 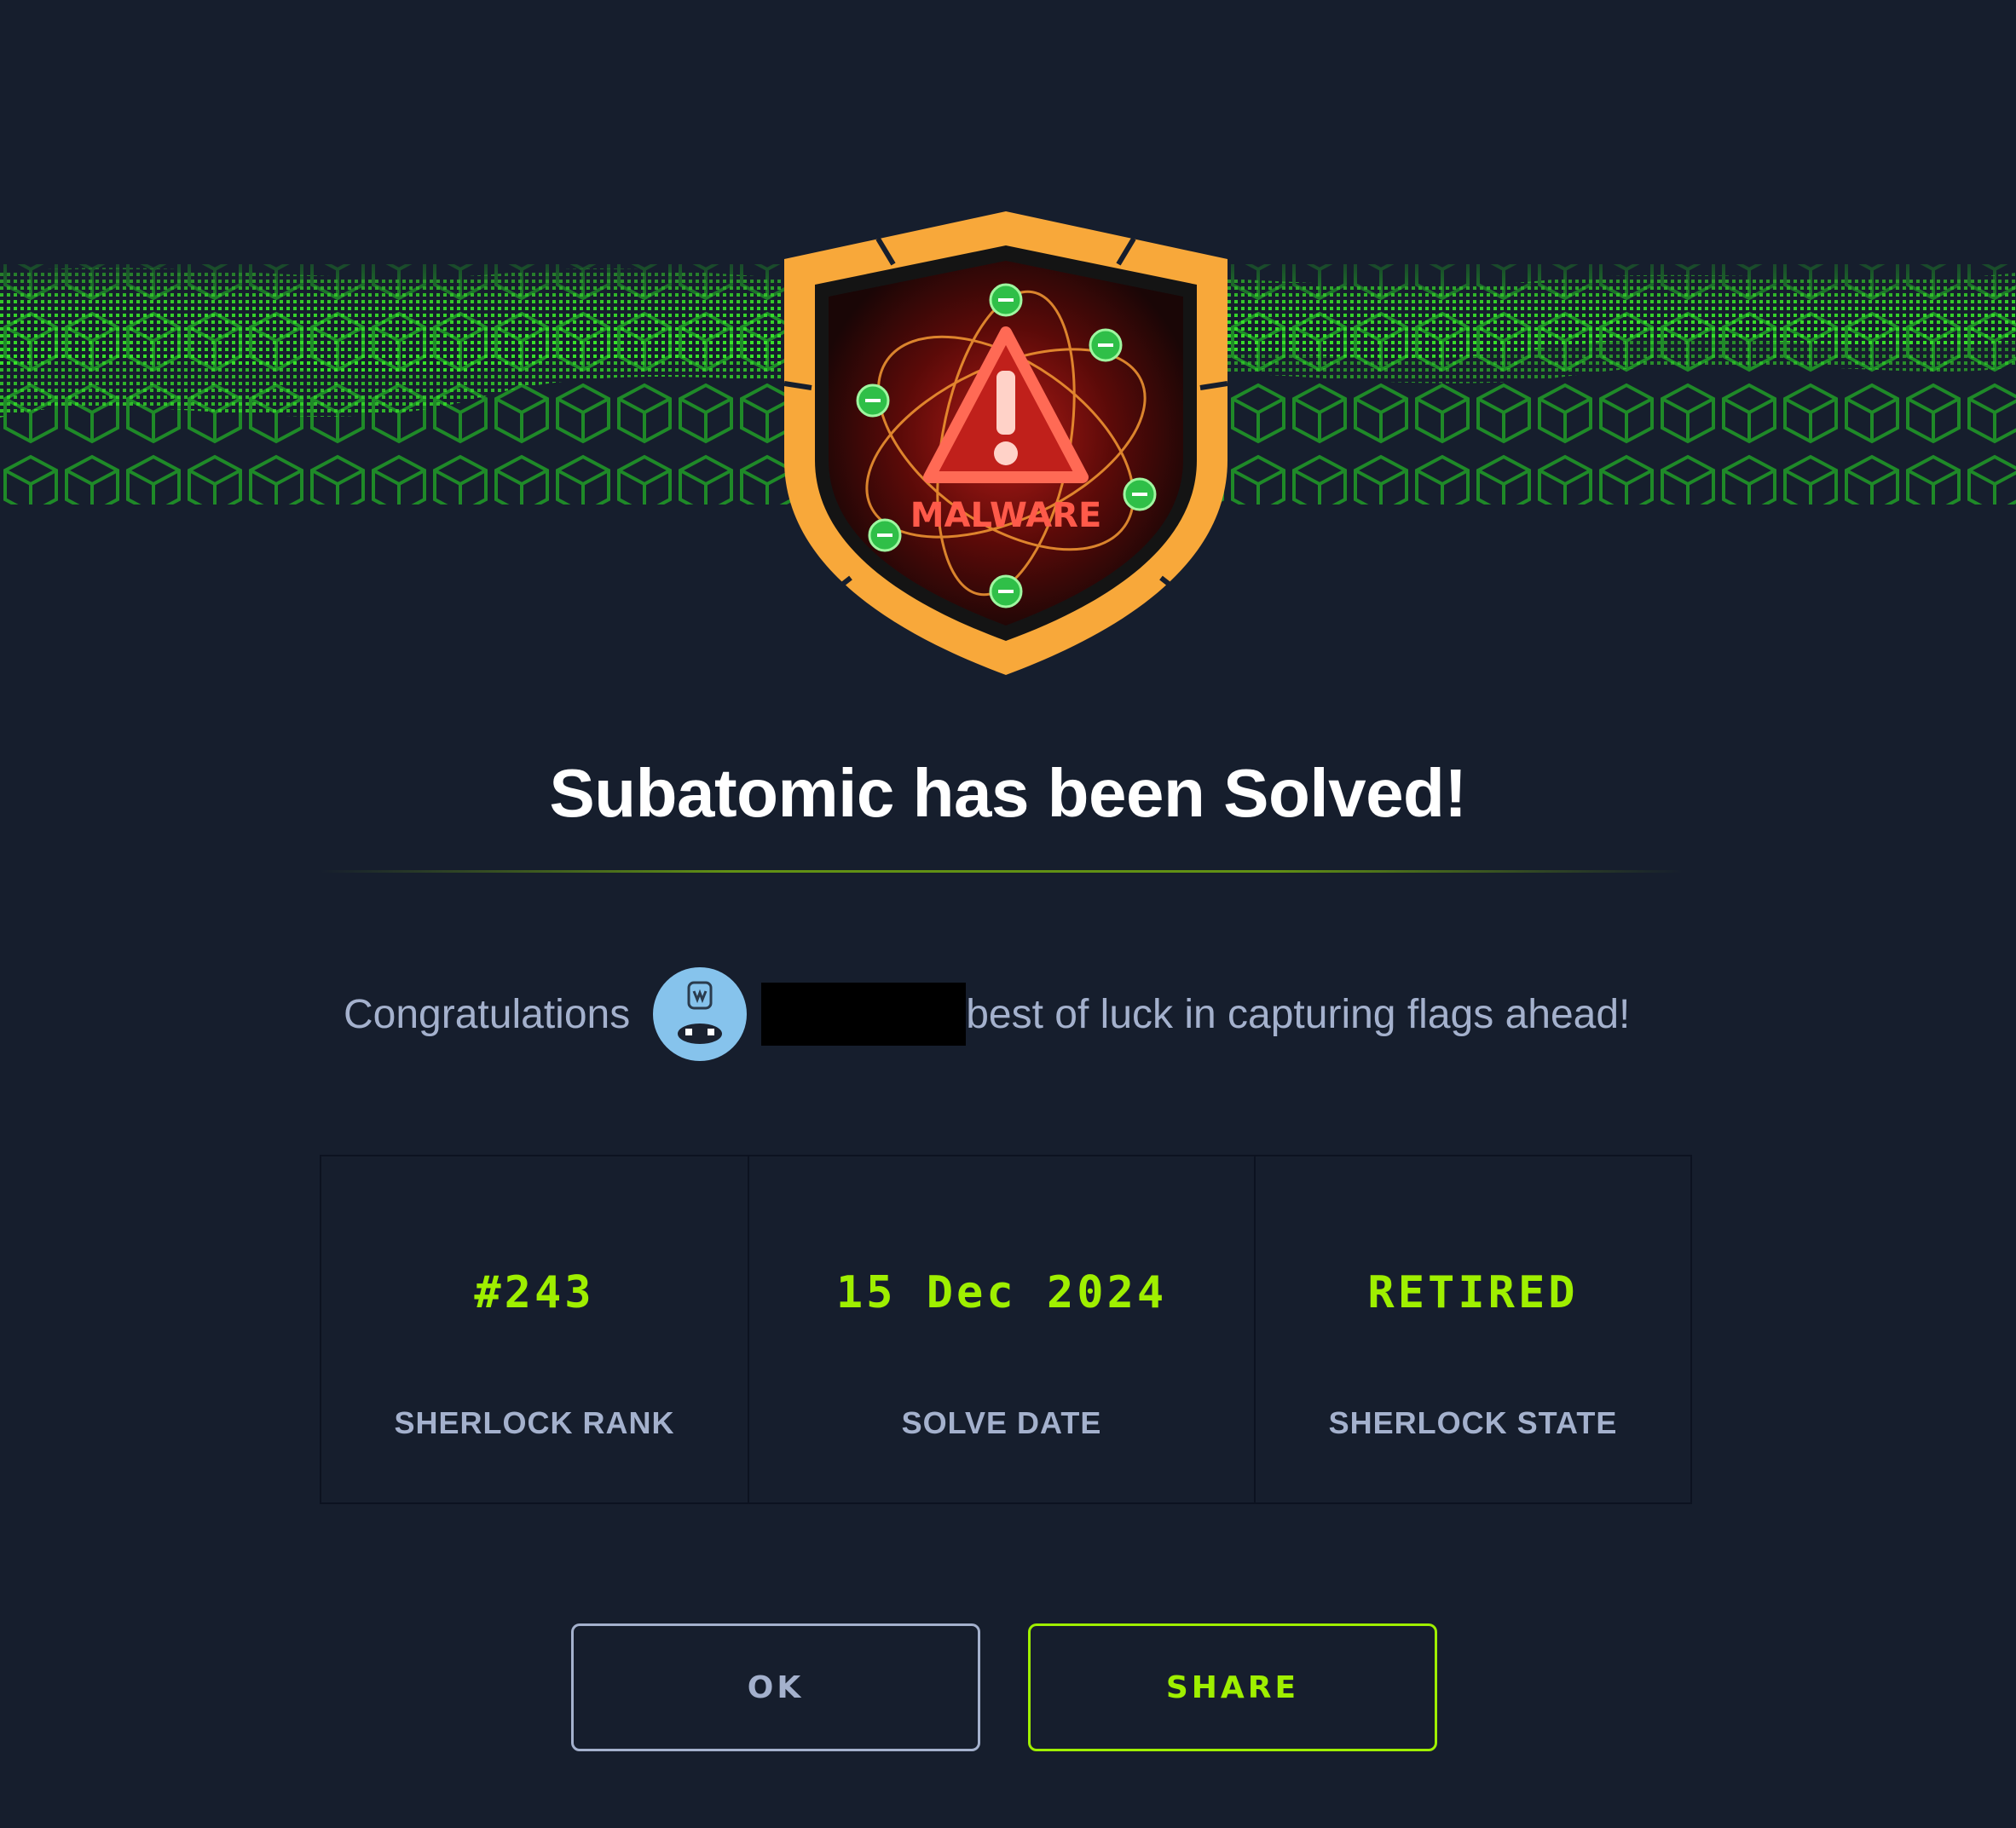 What do you see at coordinates (1298, 1014) in the screenshot?
I see `congrats-suffix: best of luck in capturing flags ahead!` at bounding box center [1298, 1014].